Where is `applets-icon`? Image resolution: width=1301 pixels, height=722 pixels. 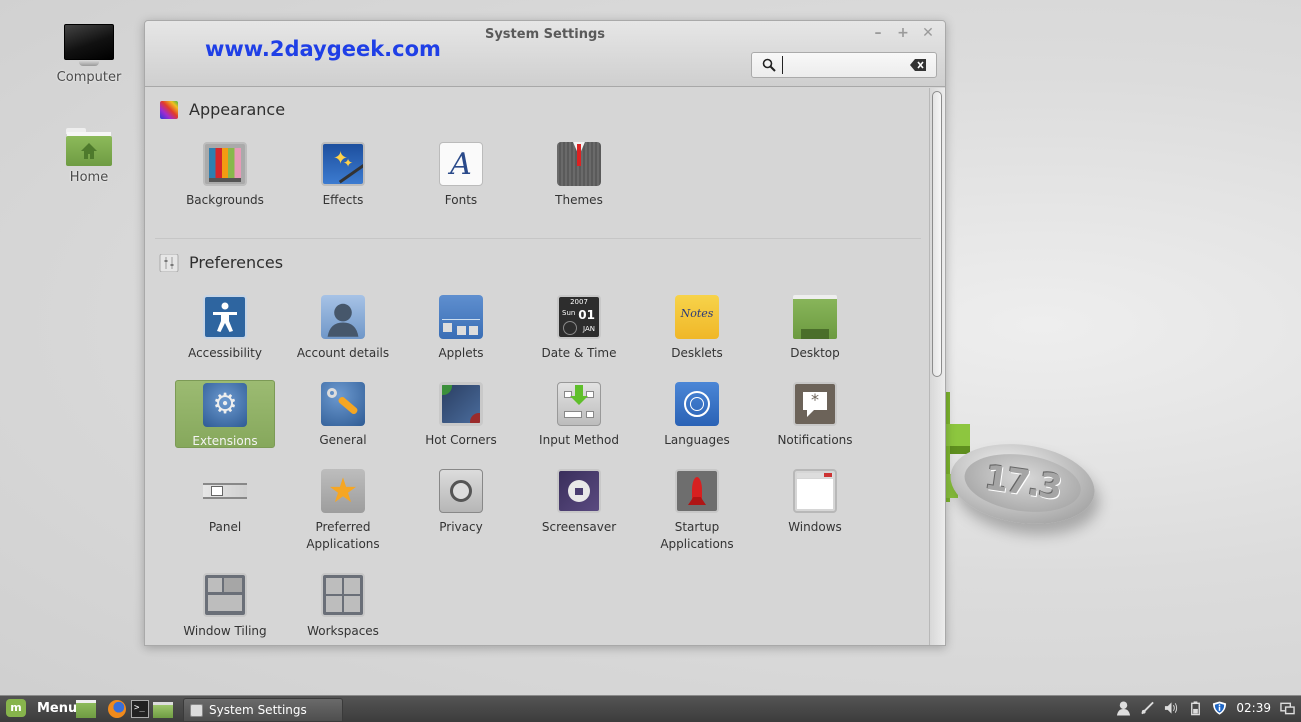 applets-icon is located at coordinates (461, 317).